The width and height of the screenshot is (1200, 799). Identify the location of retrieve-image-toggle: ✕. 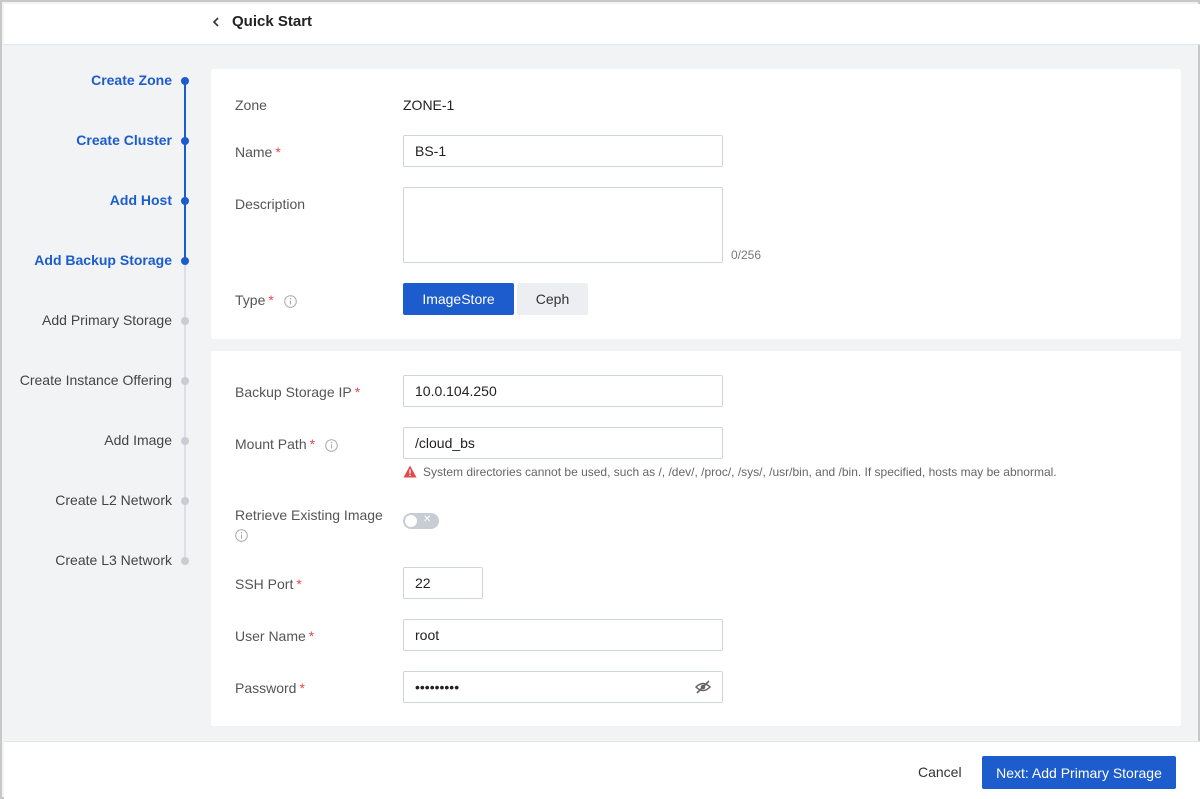
(421, 521).